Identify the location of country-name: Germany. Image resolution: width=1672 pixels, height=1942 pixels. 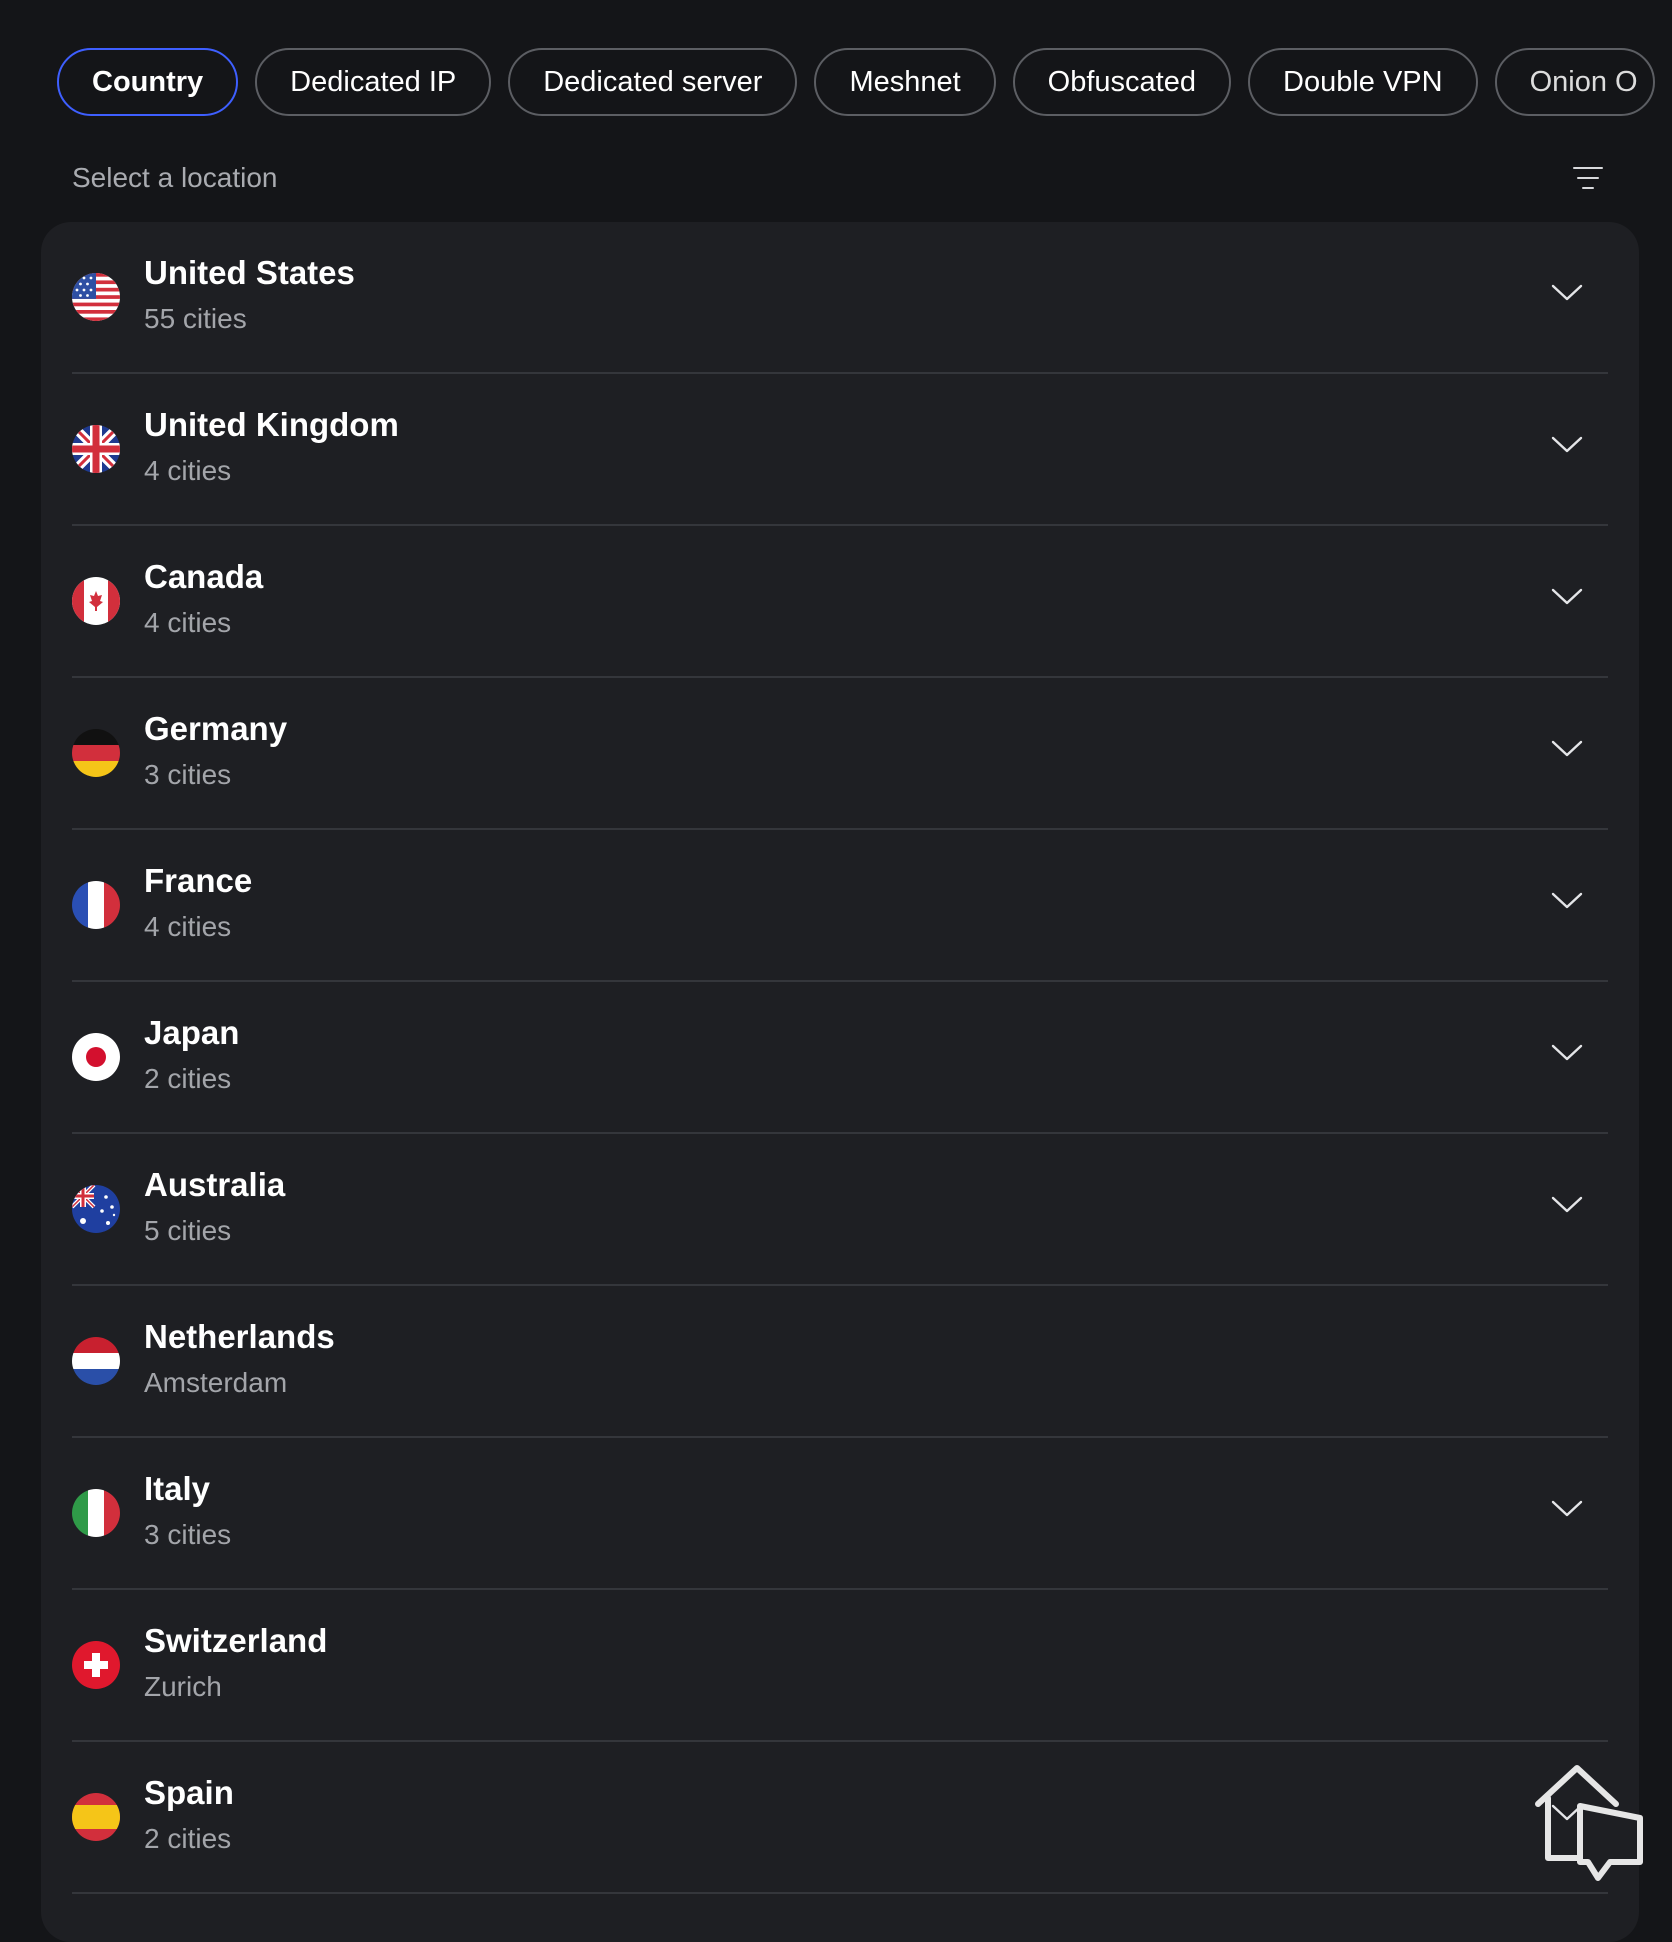
(216, 728).